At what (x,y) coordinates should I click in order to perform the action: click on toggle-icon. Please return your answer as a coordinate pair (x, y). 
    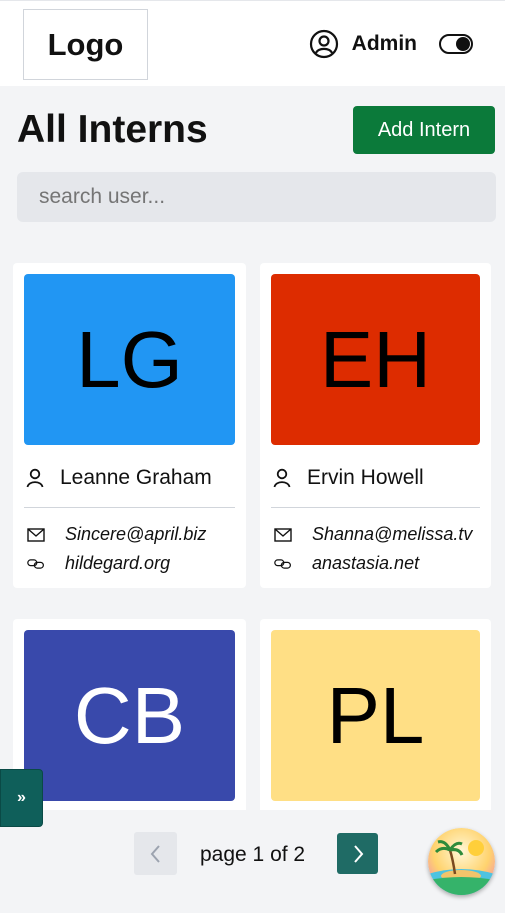
    Looking at the image, I should click on (463, 44).